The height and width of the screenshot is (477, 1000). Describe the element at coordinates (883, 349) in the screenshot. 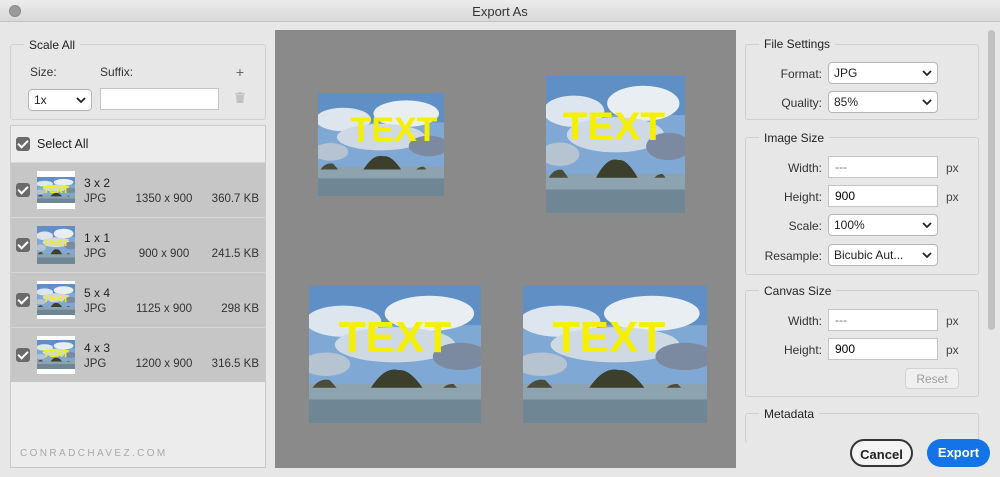

I see `canvas-height-input` at that location.